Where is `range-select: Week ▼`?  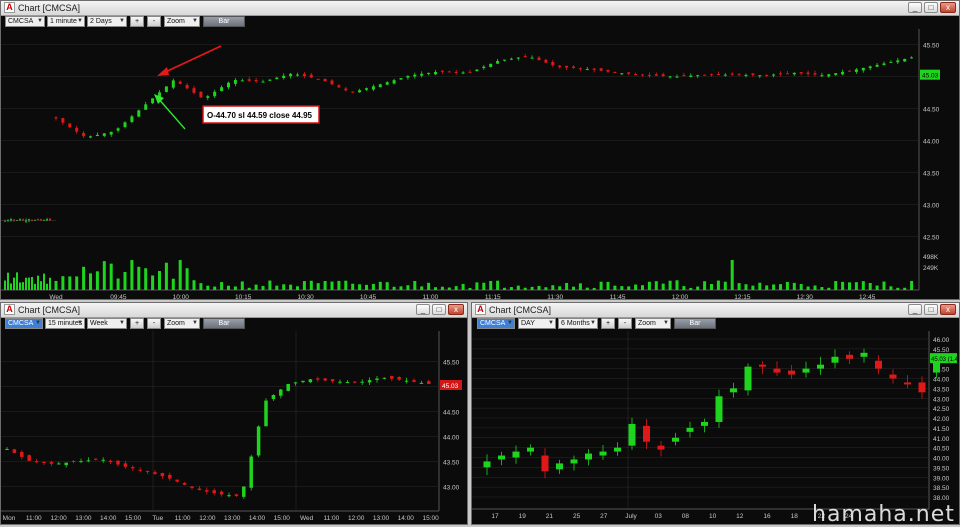 range-select: Week ▼ is located at coordinates (107, 323).